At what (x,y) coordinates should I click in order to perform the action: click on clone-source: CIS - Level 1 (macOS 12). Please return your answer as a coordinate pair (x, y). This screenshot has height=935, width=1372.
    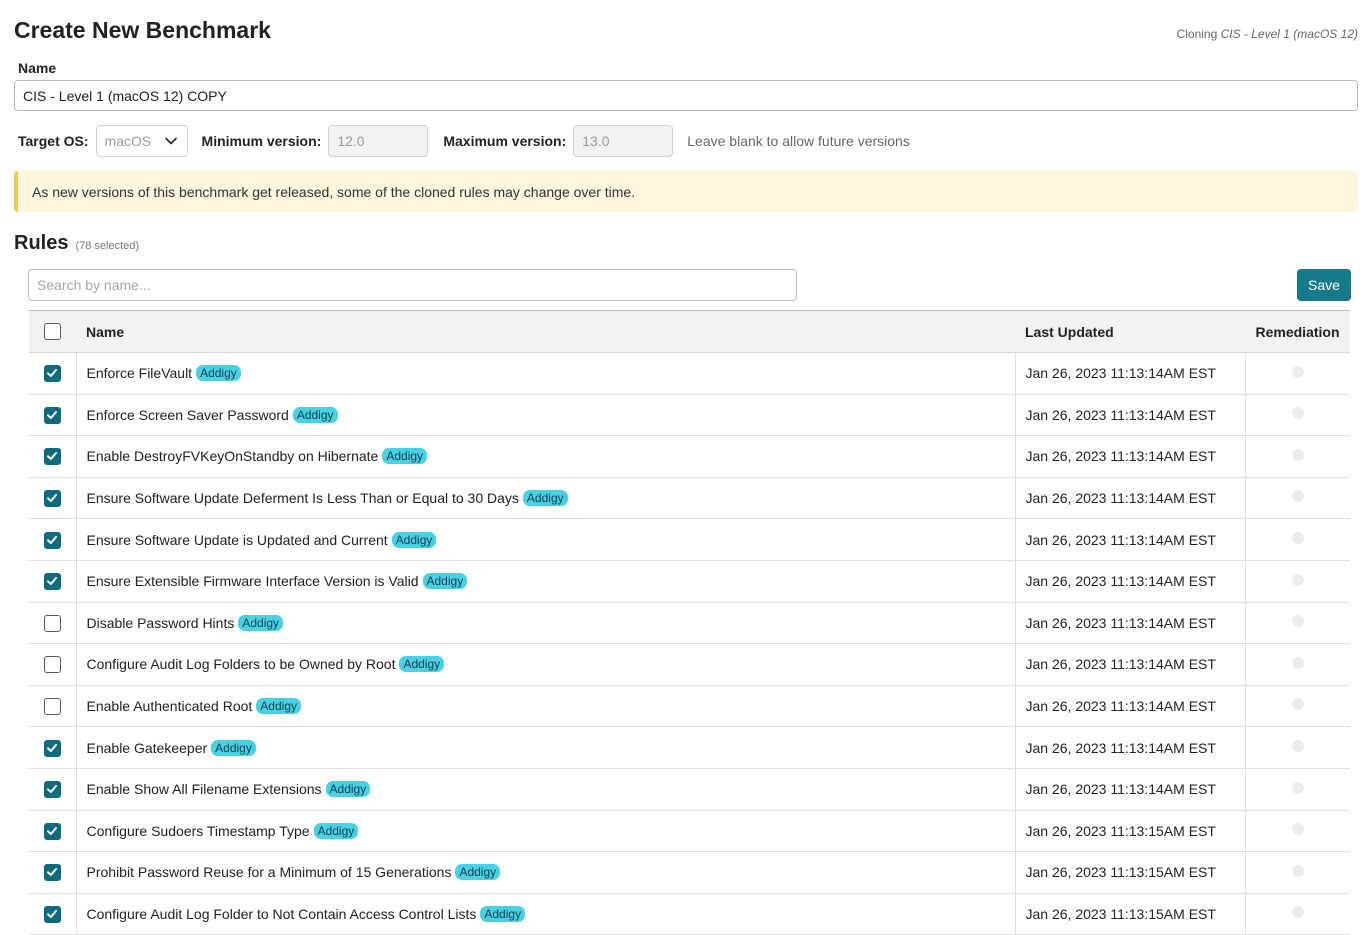
    Looking at the image, I should click on (1289, 34).